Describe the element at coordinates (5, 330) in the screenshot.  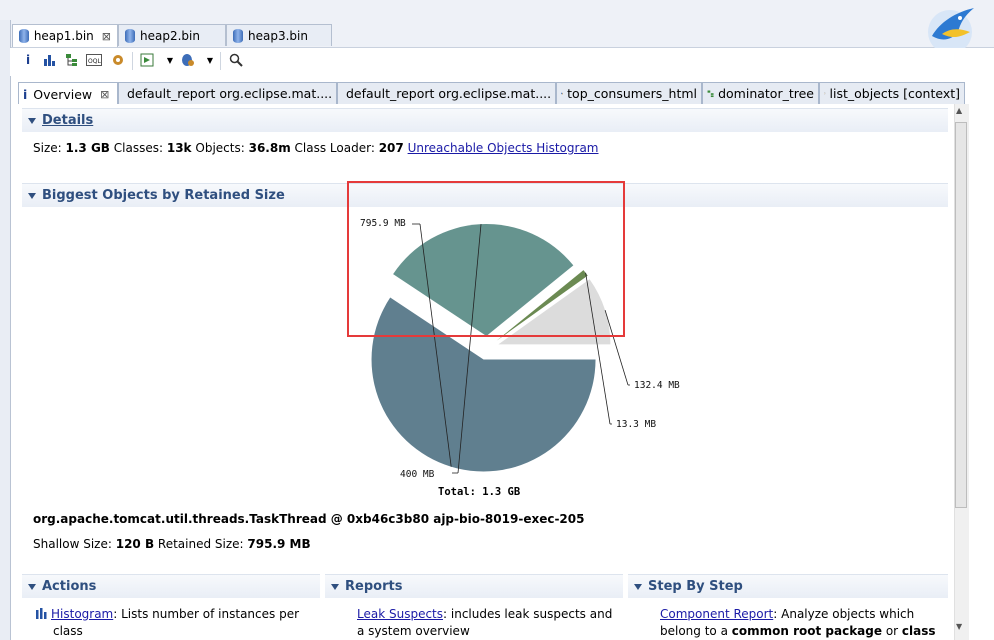
I see `left-panel-edge` at that location.